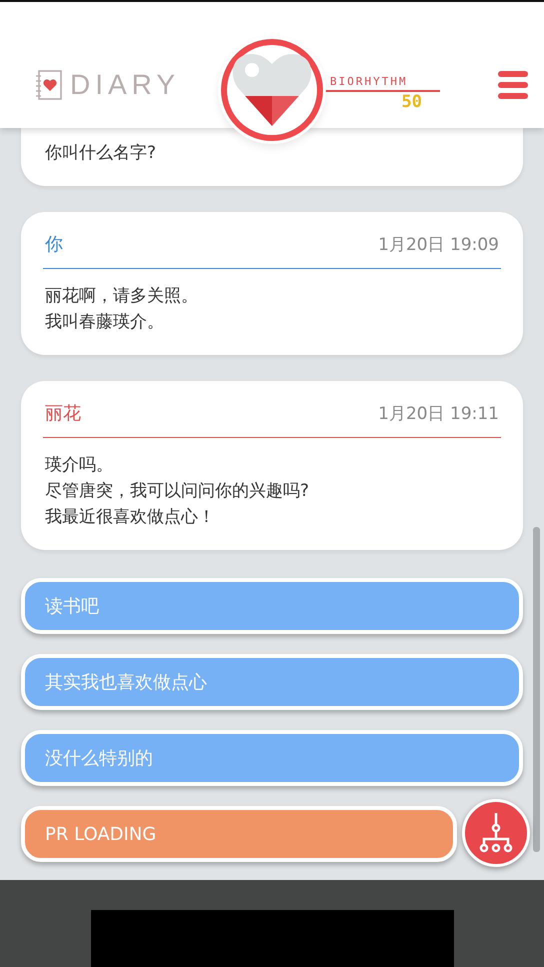 The image size is (544, 967). I want to click on reply-option: 其实我也喜欢做点心, so click(272, 682).